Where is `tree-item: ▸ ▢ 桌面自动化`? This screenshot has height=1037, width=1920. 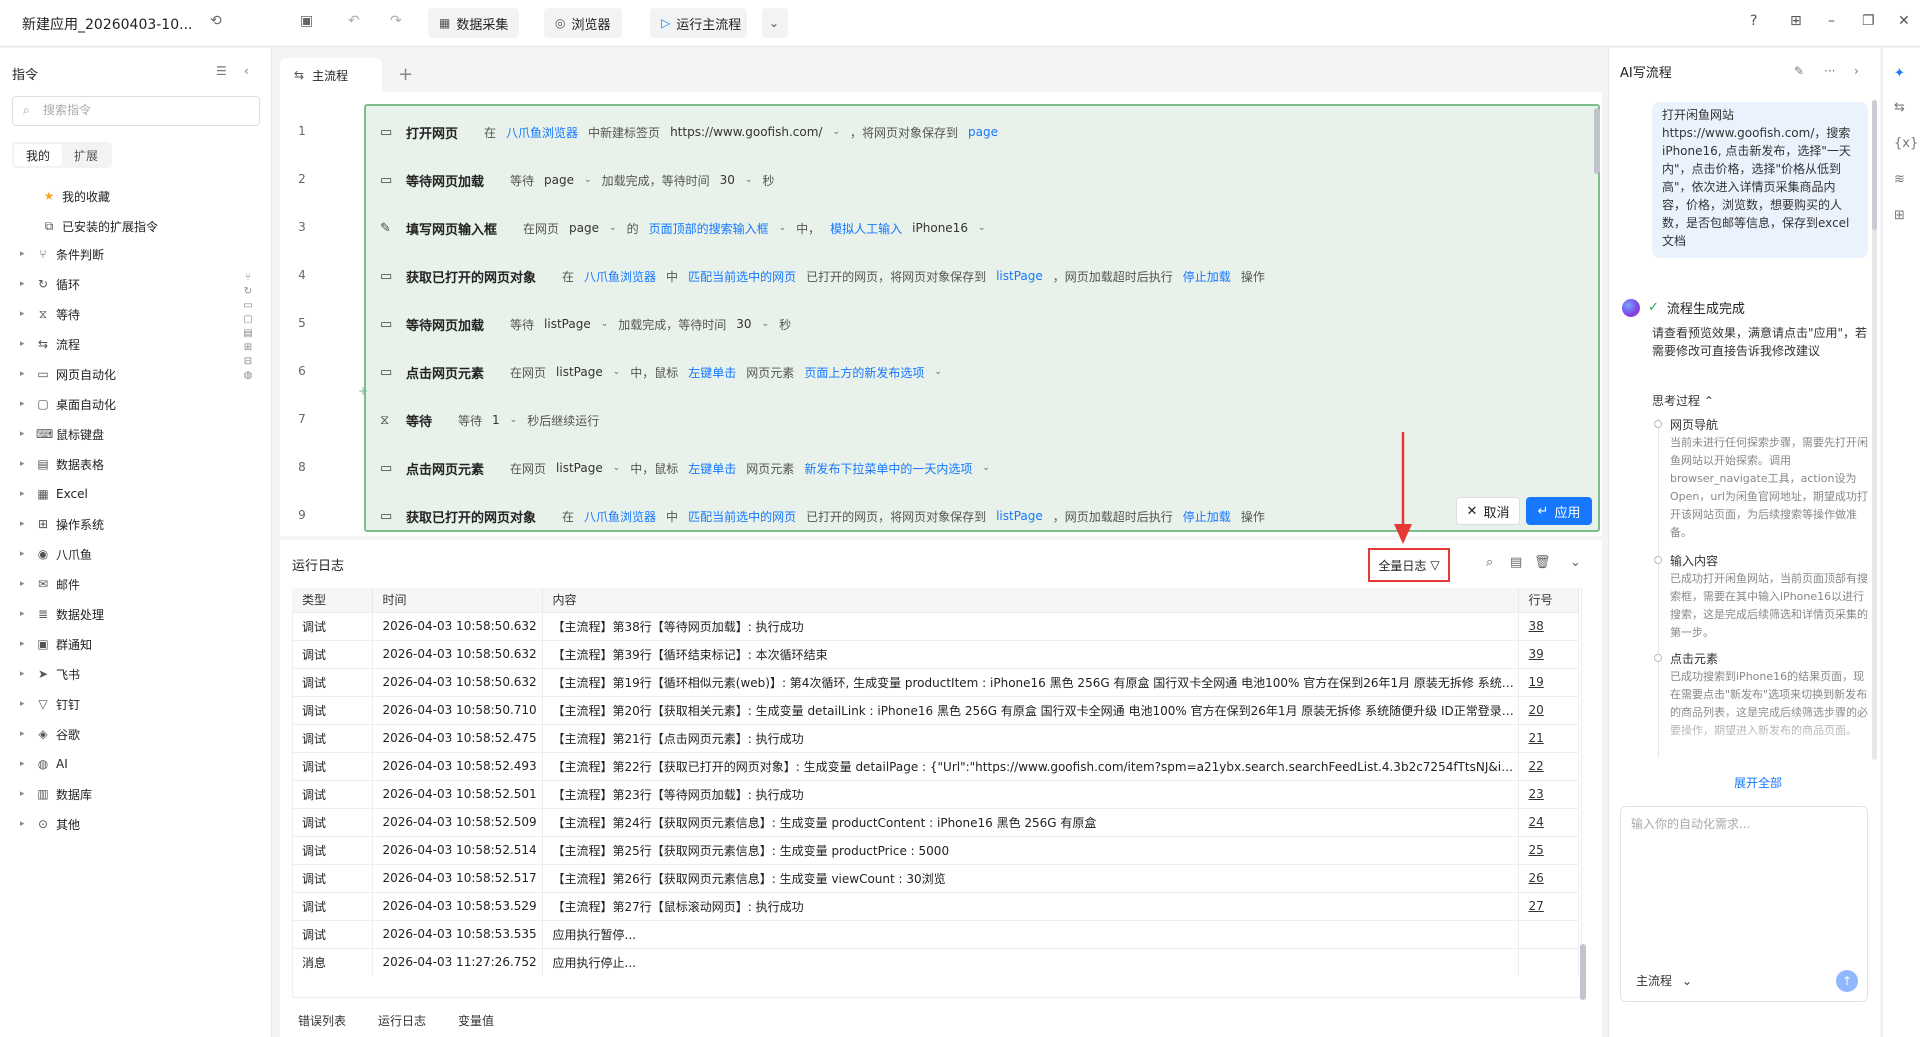 tree-item: ▸ ▢ 桌面自动化 is located at coordinates (68, 404).